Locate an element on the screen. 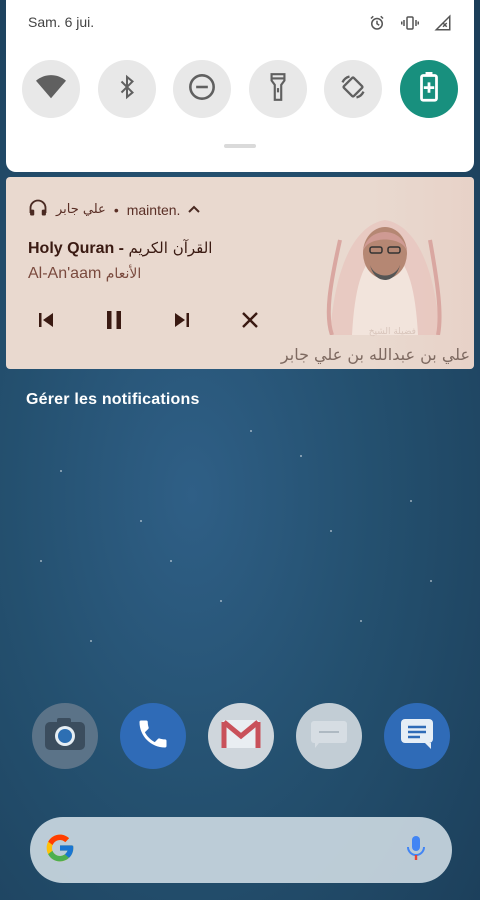  auto-rotate-tile is located at coordinates (353, 89).